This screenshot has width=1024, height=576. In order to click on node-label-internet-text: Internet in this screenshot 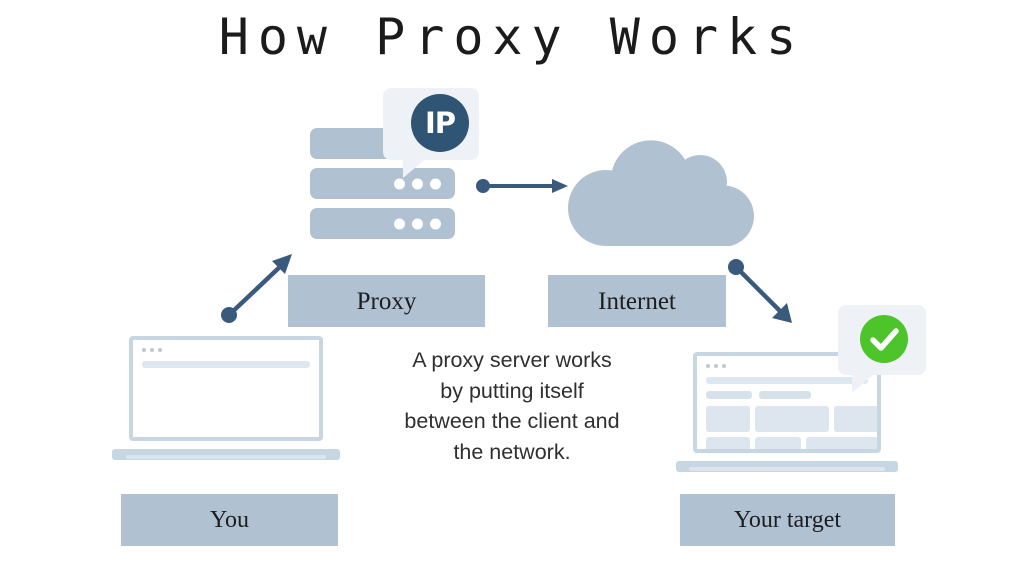, I will do `click(637, 301)`.